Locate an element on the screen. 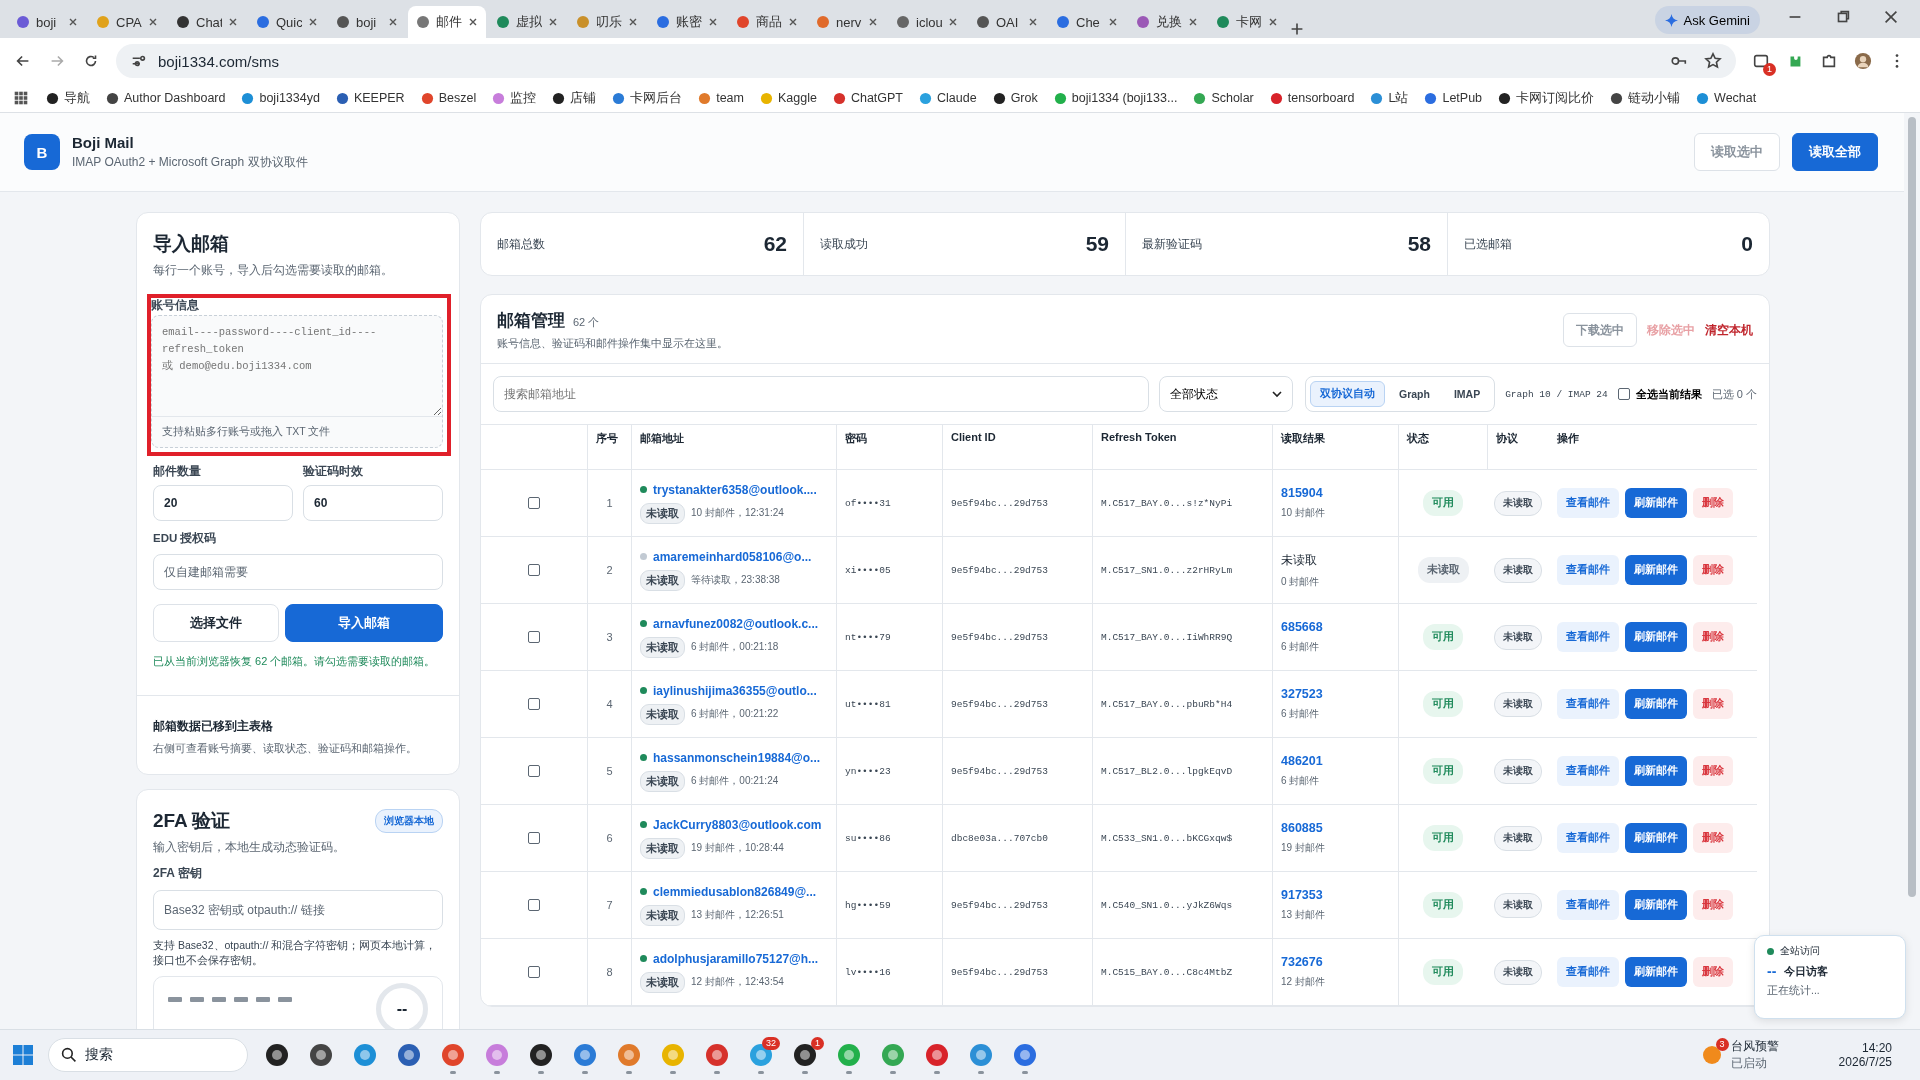 The height and width of the screenshot is (1080, 1920). browser-tab: CPA is located at coordinates (127, 22).